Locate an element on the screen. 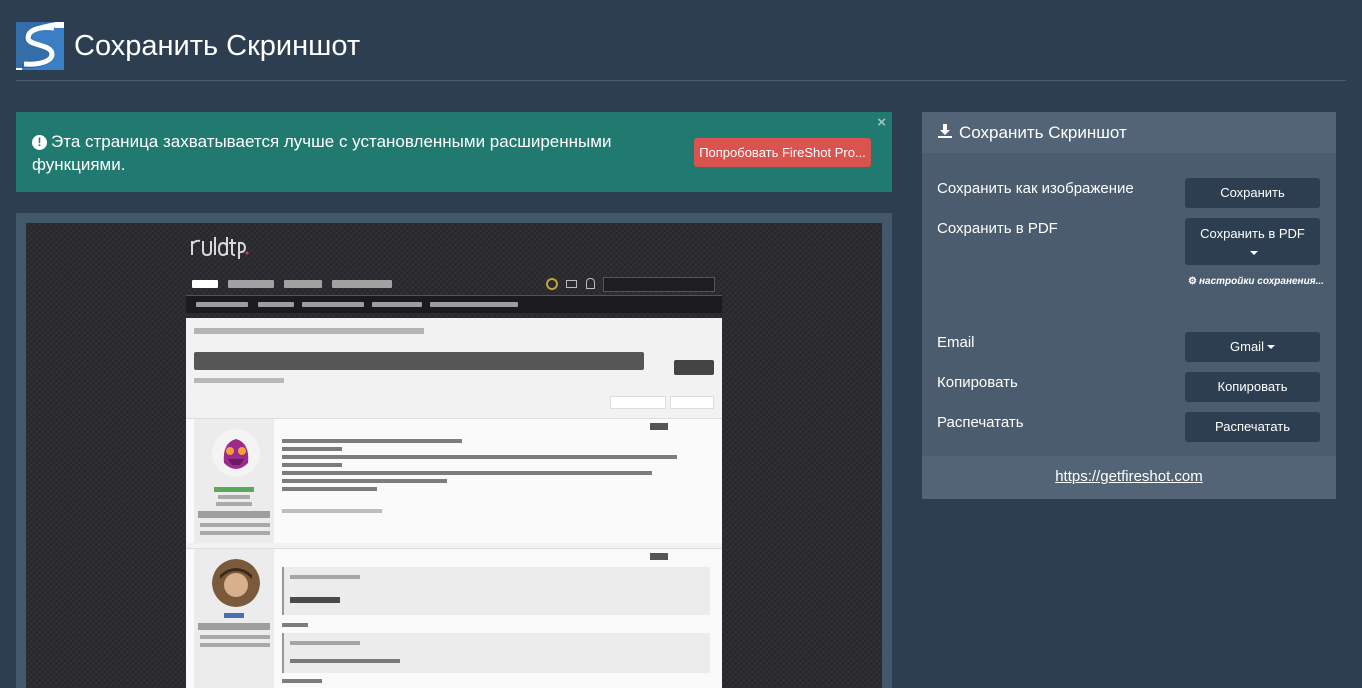 This screenshot has width=1362, height=688. download-icon is located at coordinates (945, 131).